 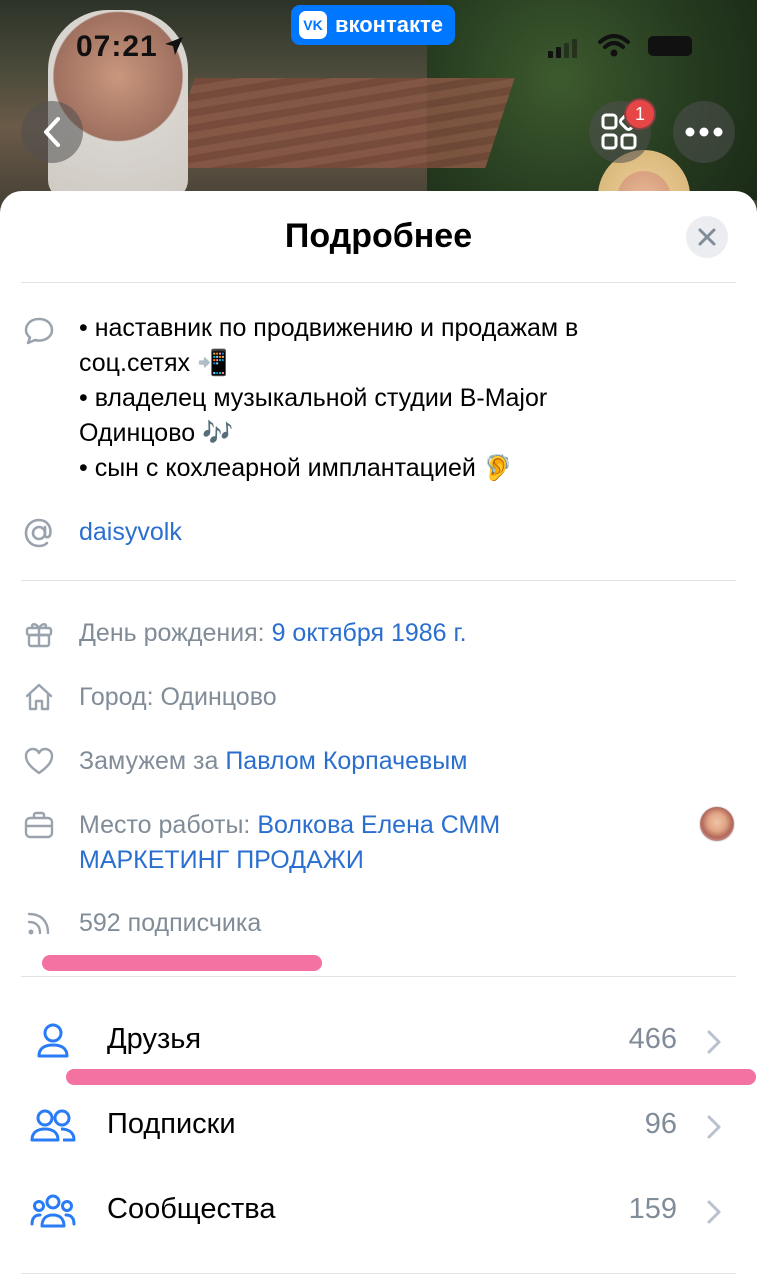 I want to click on close-icon, so click(x=707, y=237).